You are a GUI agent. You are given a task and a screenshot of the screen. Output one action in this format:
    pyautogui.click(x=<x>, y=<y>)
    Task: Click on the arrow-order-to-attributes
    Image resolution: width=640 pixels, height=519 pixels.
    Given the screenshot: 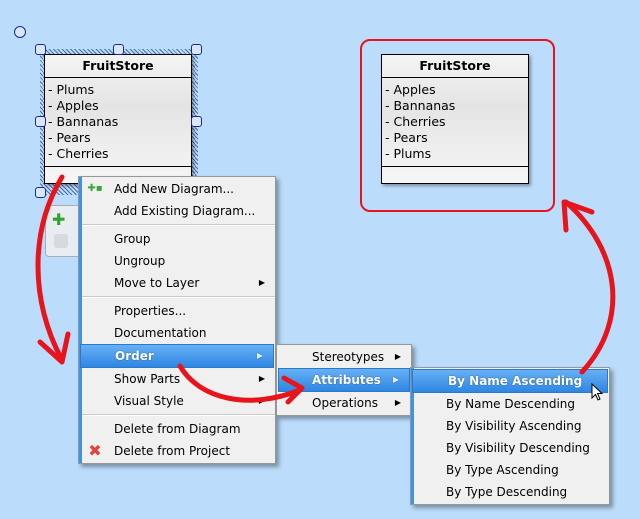 What is the action you would take?
    pyautogui.click(x=240, y=383)
    